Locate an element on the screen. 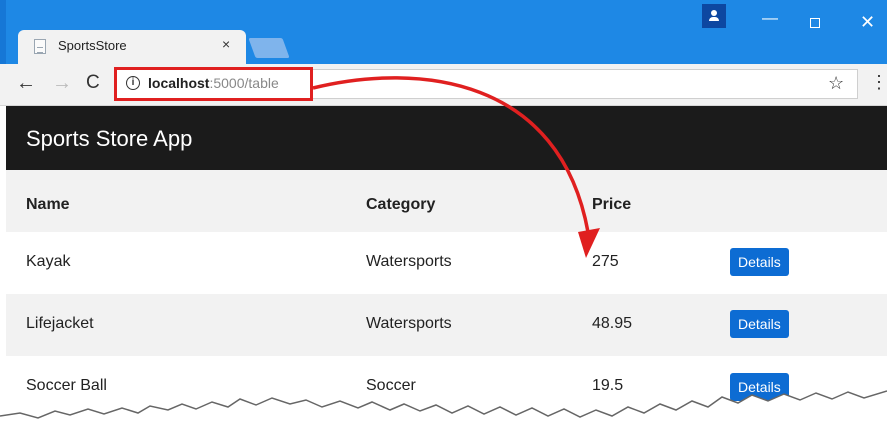  row-name: Soccer Ball is located at coordinates (66, 385).